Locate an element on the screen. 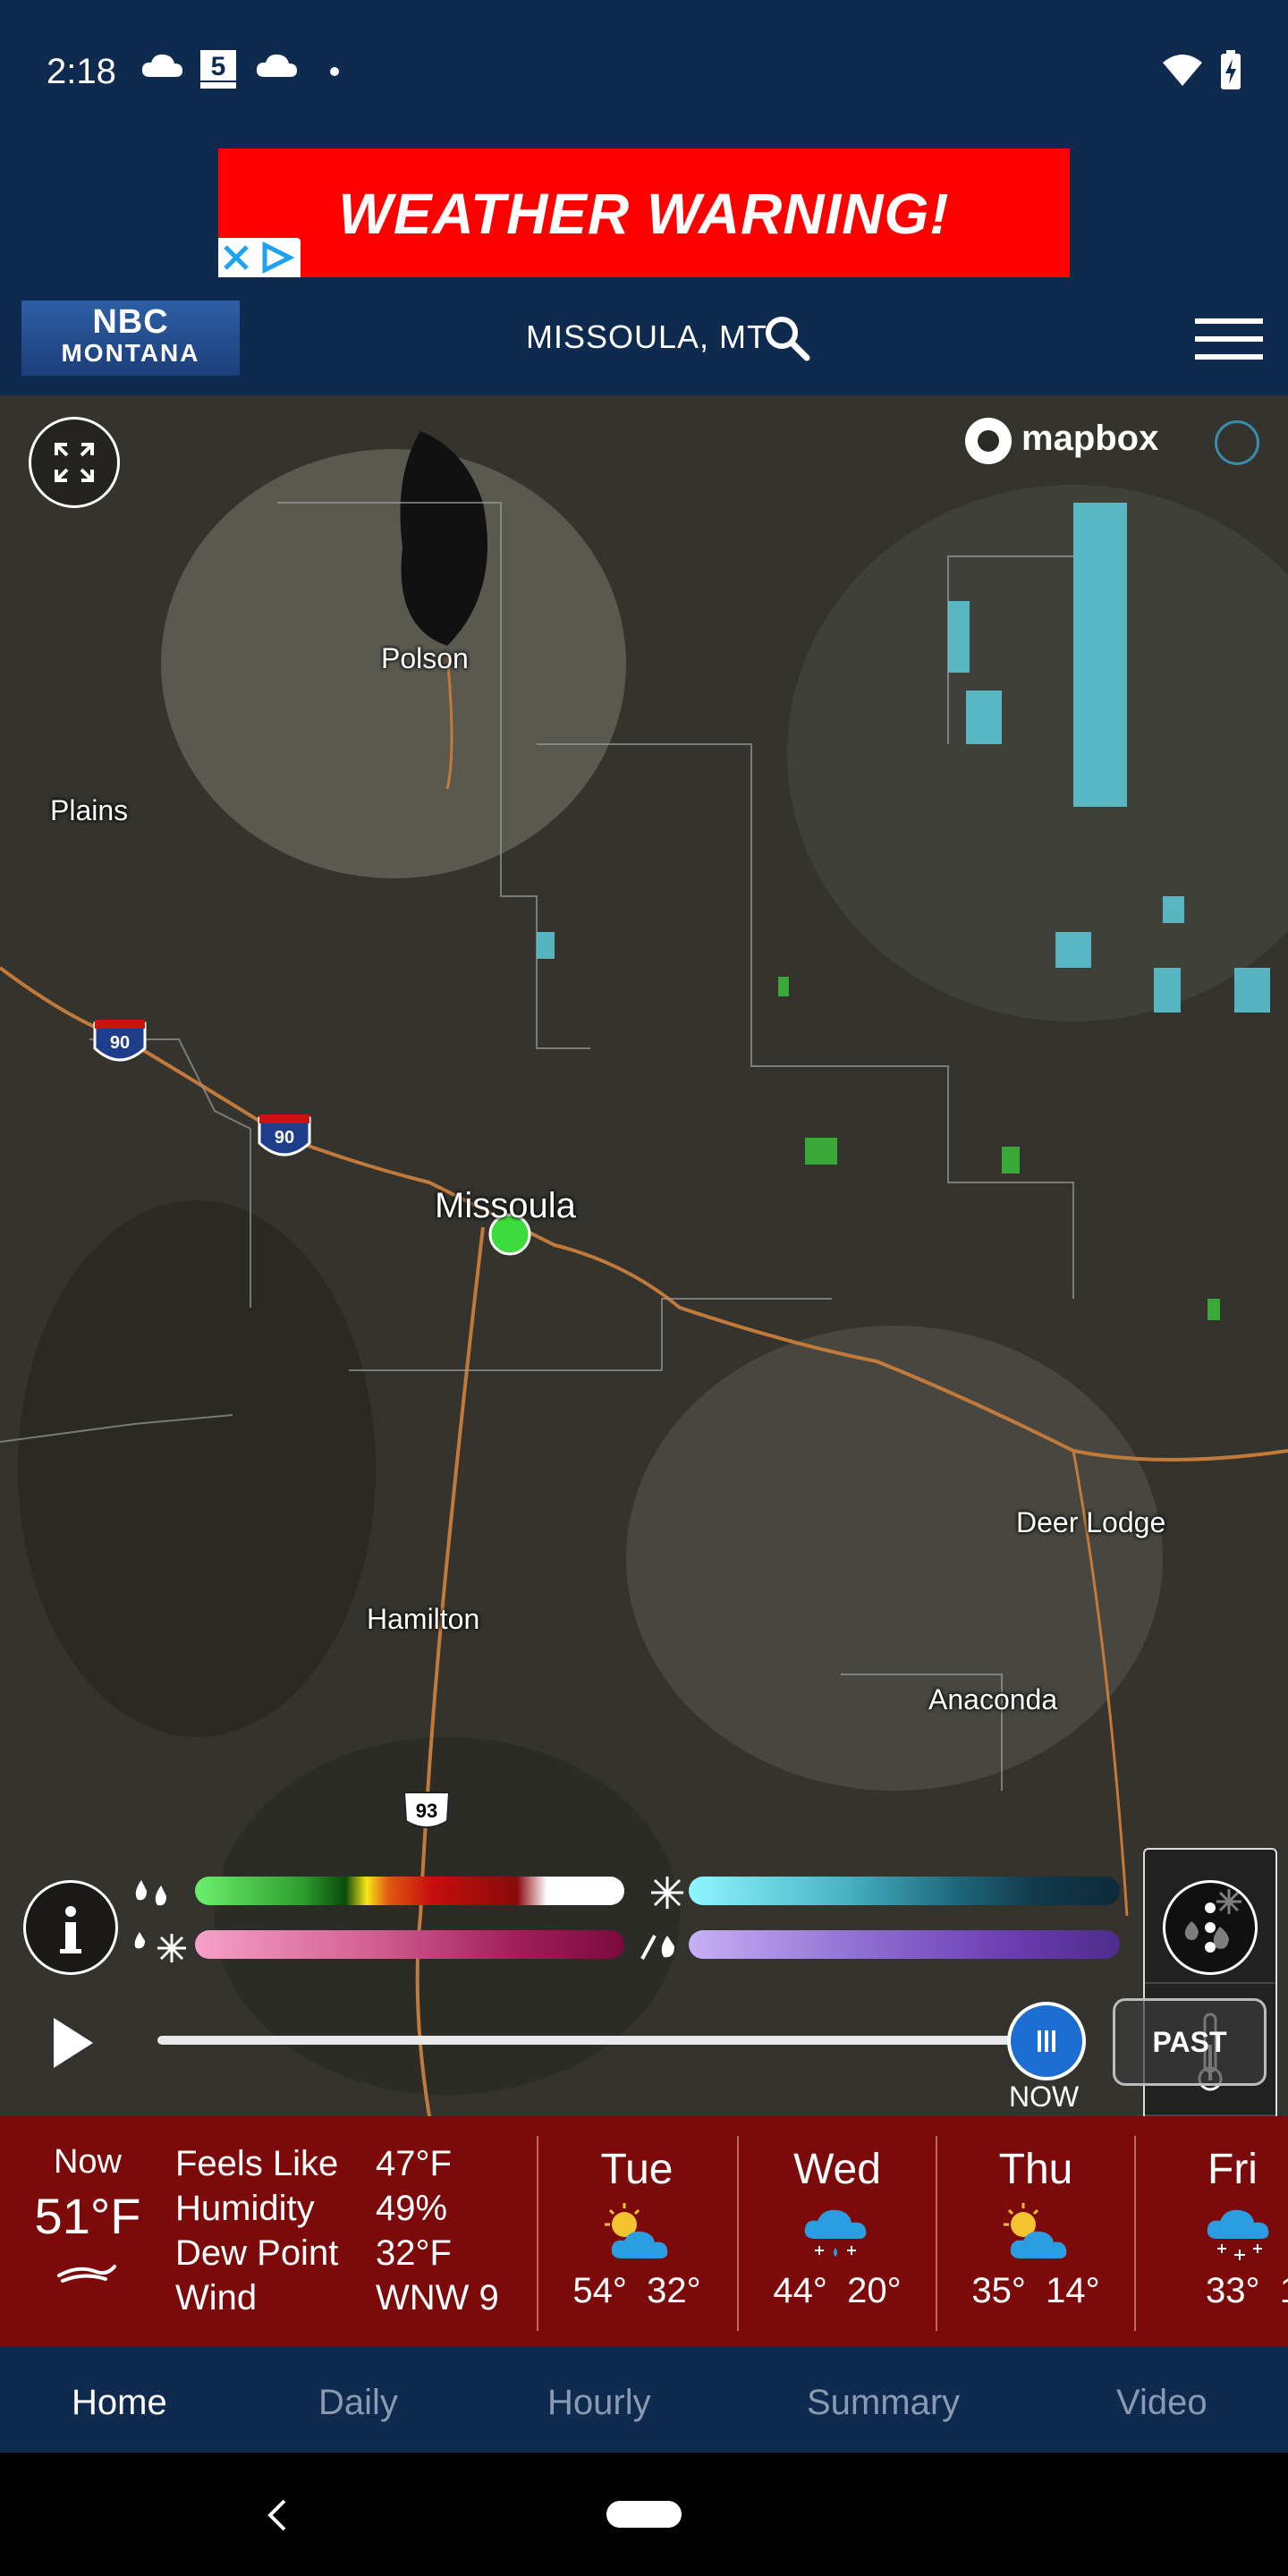 The image size is (1288, 2576). location-label: MISSOULA, MT is located at coordinates (646, 337).